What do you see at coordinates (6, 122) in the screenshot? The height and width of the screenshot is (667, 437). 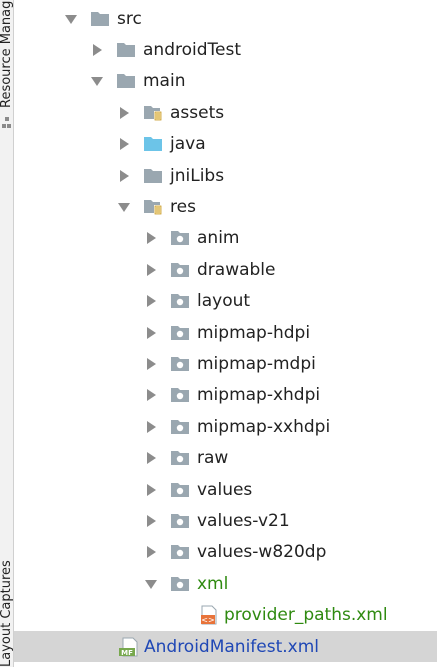 I see `resource-manager-icon` at bounding box center [6, 122].